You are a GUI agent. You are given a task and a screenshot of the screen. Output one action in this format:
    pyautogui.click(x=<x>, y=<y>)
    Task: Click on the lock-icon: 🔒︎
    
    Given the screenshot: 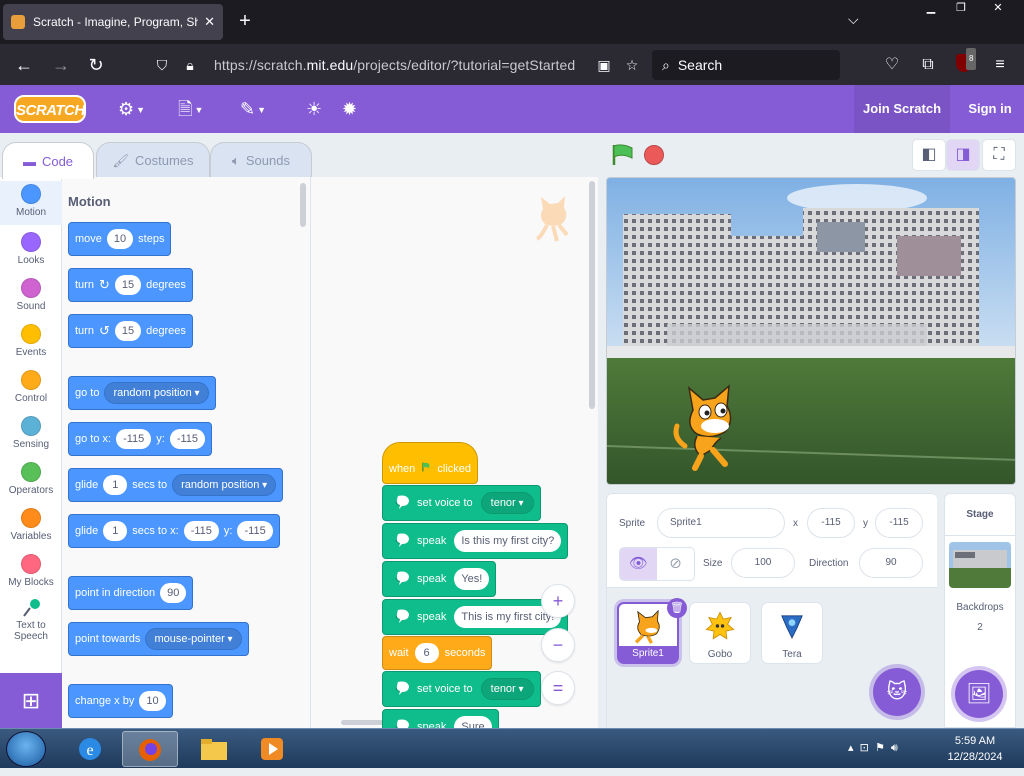 What is the action you would take?
    pyautogui.click(x=190, y=65)
    